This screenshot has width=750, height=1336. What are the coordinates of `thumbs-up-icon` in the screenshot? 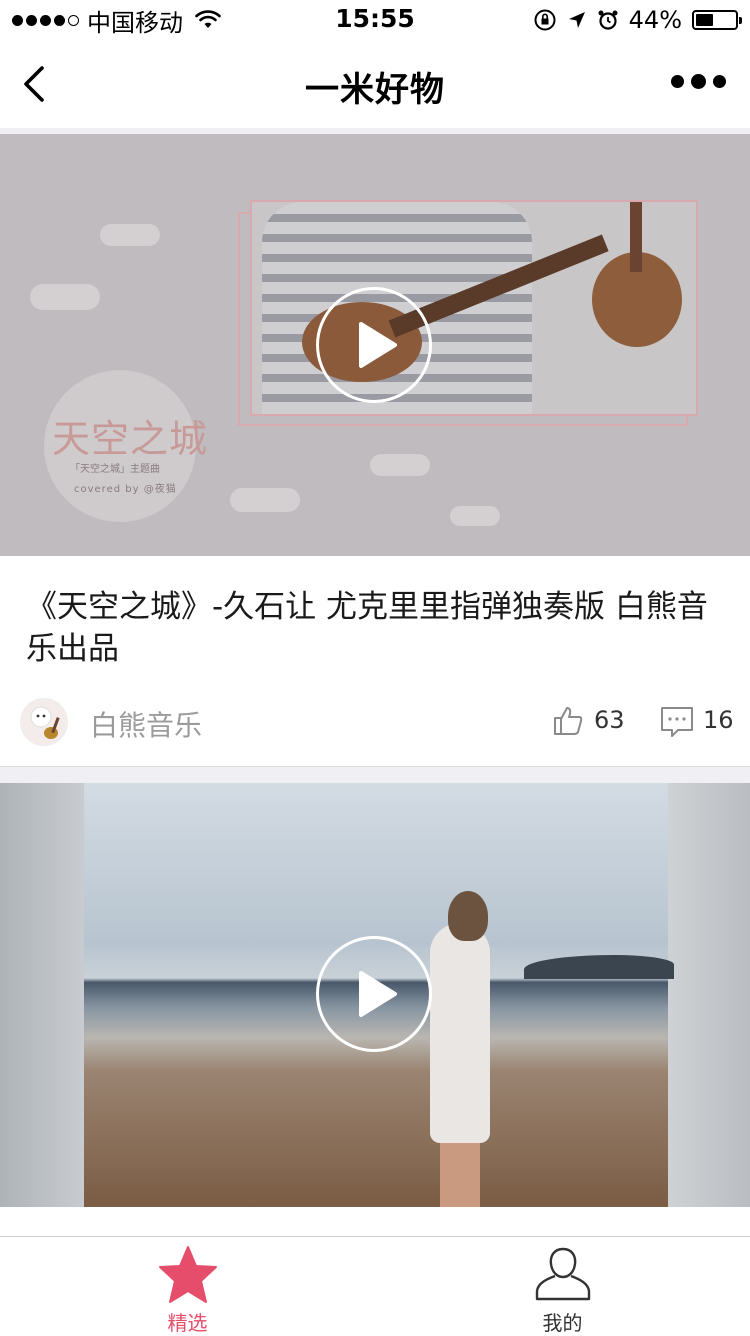 It's located at (568, 720).